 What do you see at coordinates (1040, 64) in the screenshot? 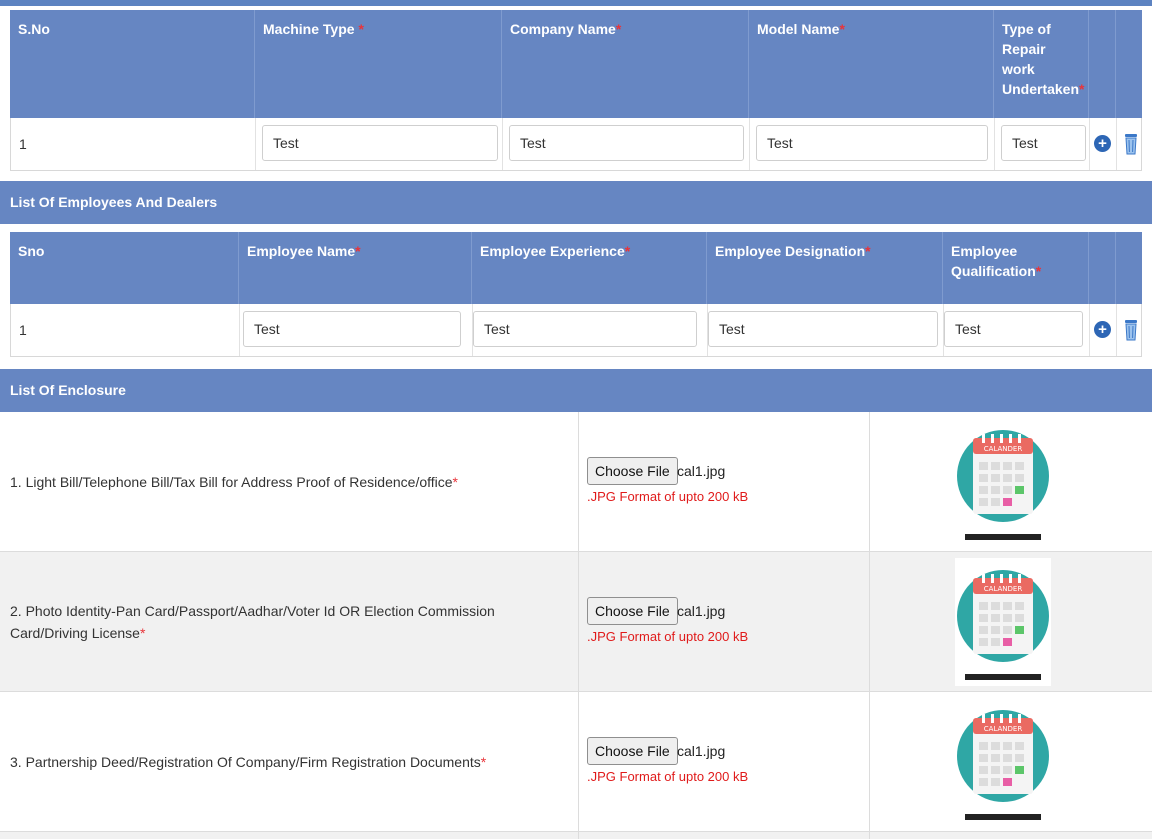
I see `col-repair-type: Type of Repair work Undertaken*` at bounding box center [1040, 64].